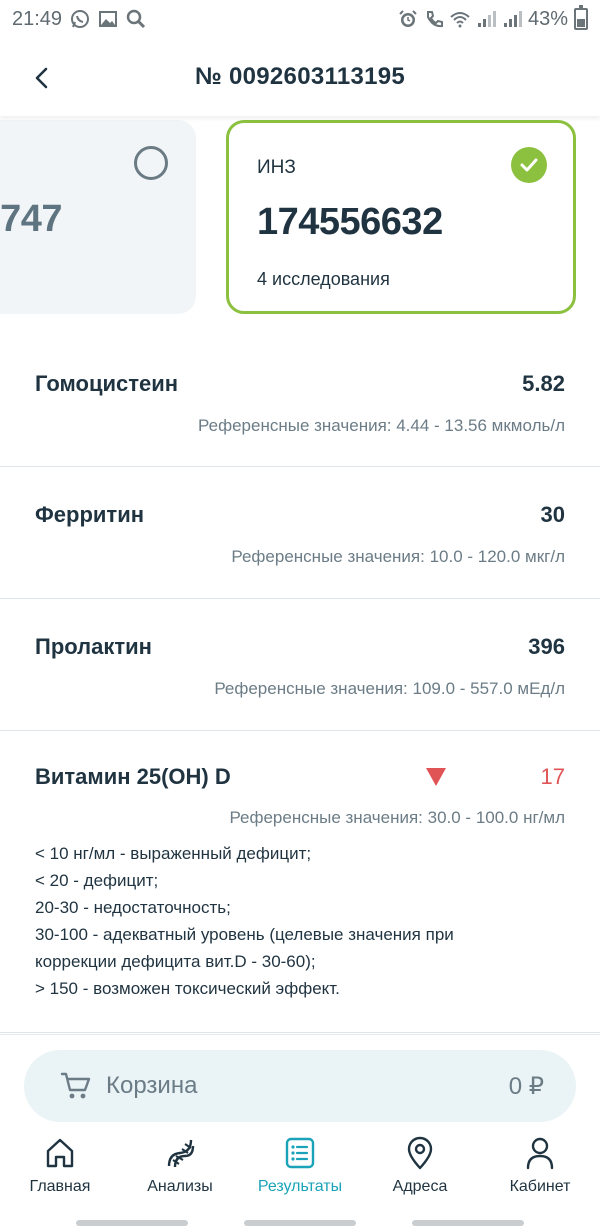  What do you see at coordinates (460, 20) in the screenshot?
I see `wifi-icon` at bounding box center [460, 20].